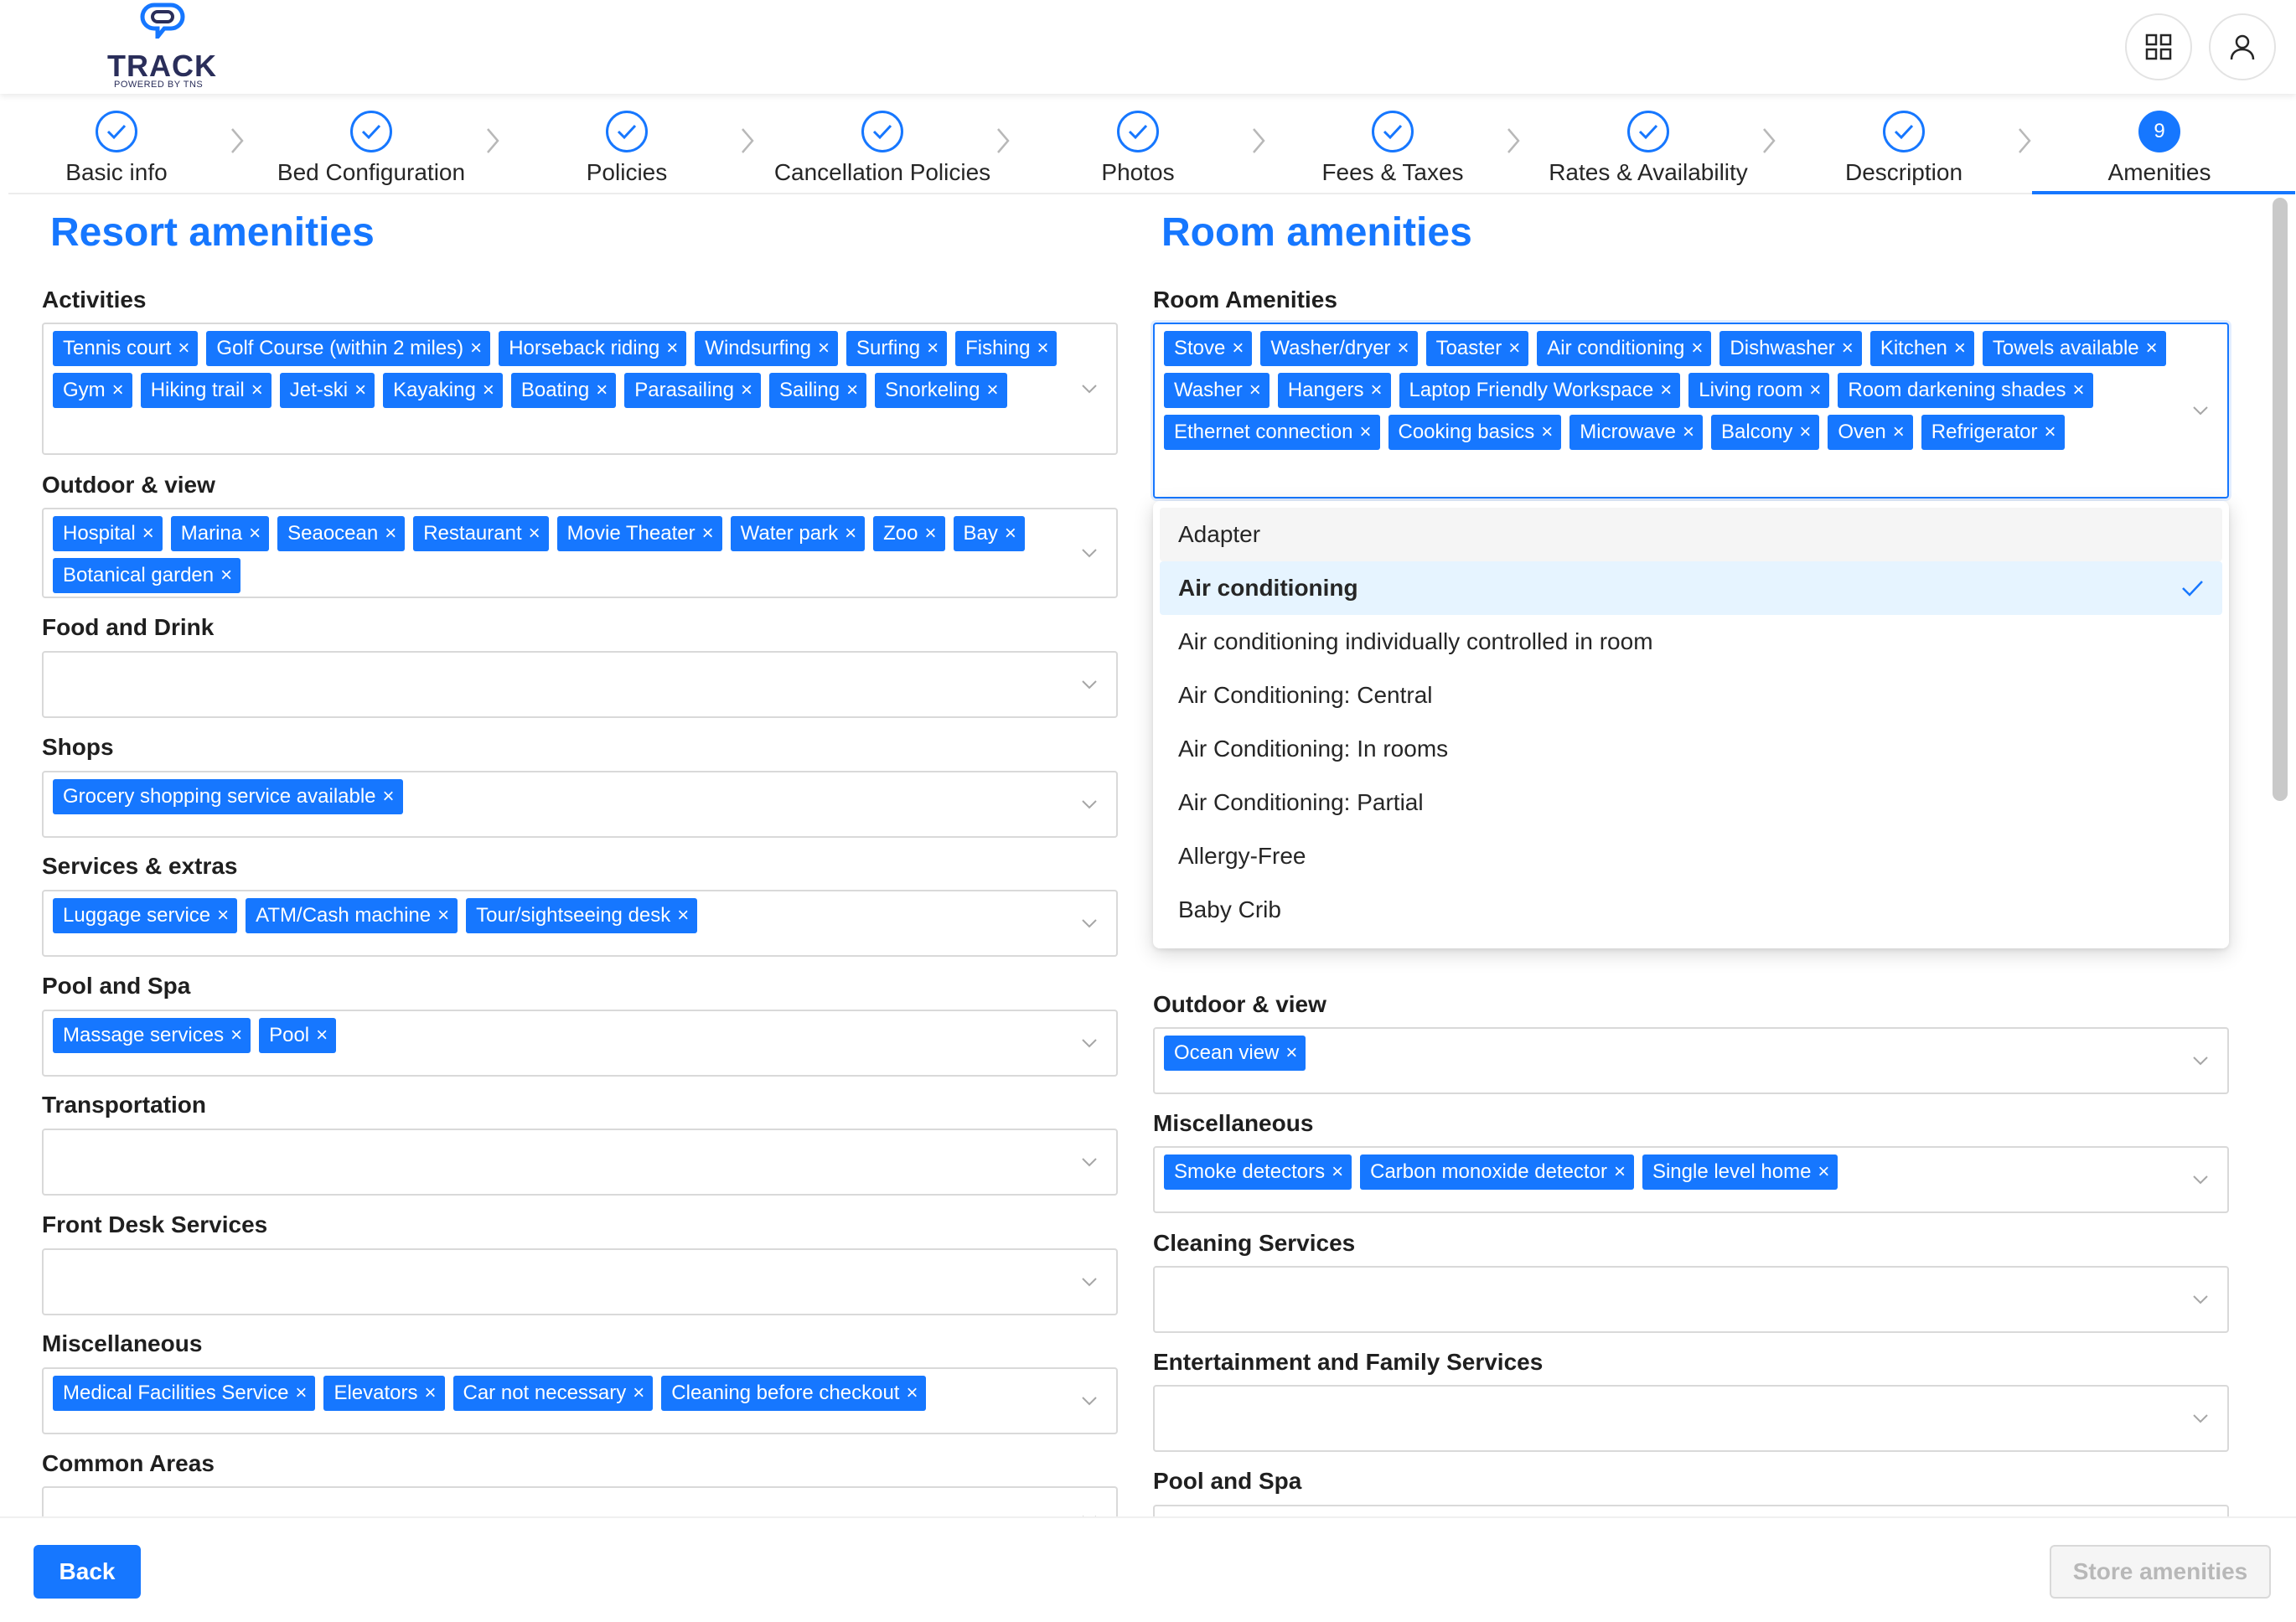 The height and width of the screenshot is (1622, 2296). Describe the element at coordinates (1649, 151) in the screenshot. I see `step-rates-availability: Rates & Availability` at that location.